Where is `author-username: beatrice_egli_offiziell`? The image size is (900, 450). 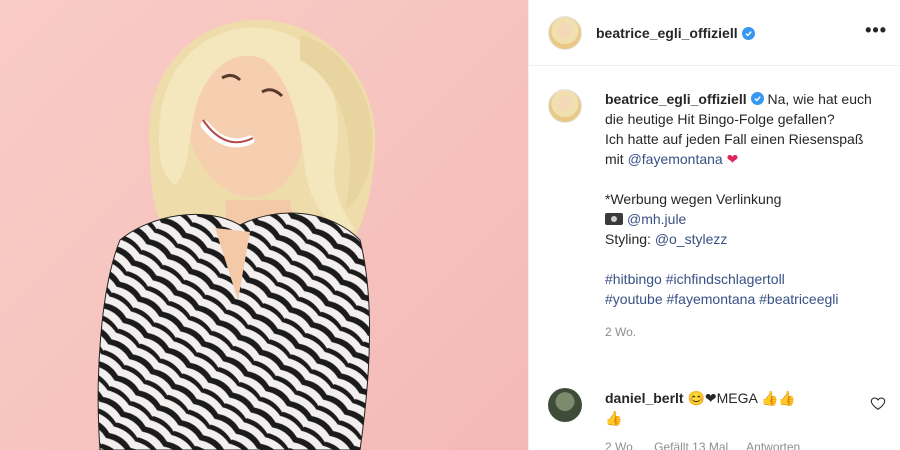 author-username: beatrice_egli_offiziell is located at coordinates (667, 33).